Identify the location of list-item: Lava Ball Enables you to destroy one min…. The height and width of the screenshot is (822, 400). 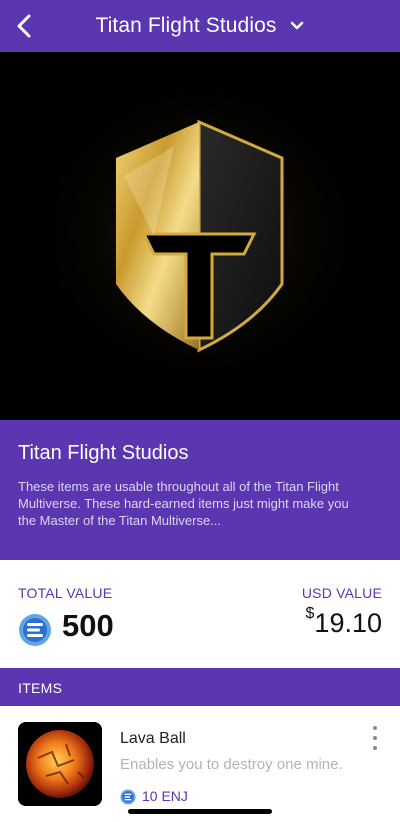
(200, 764).